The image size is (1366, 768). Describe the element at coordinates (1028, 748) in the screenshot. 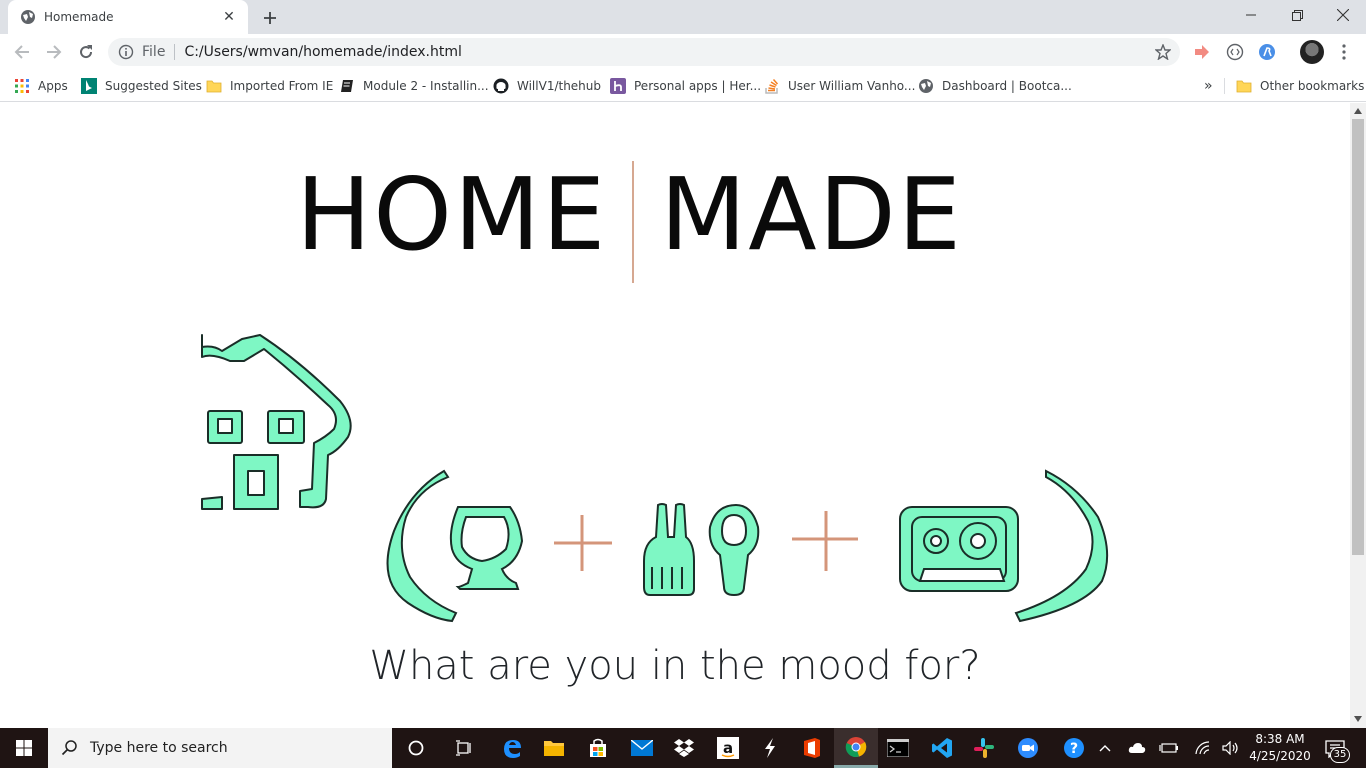

I see `zoom-icon` at that location.